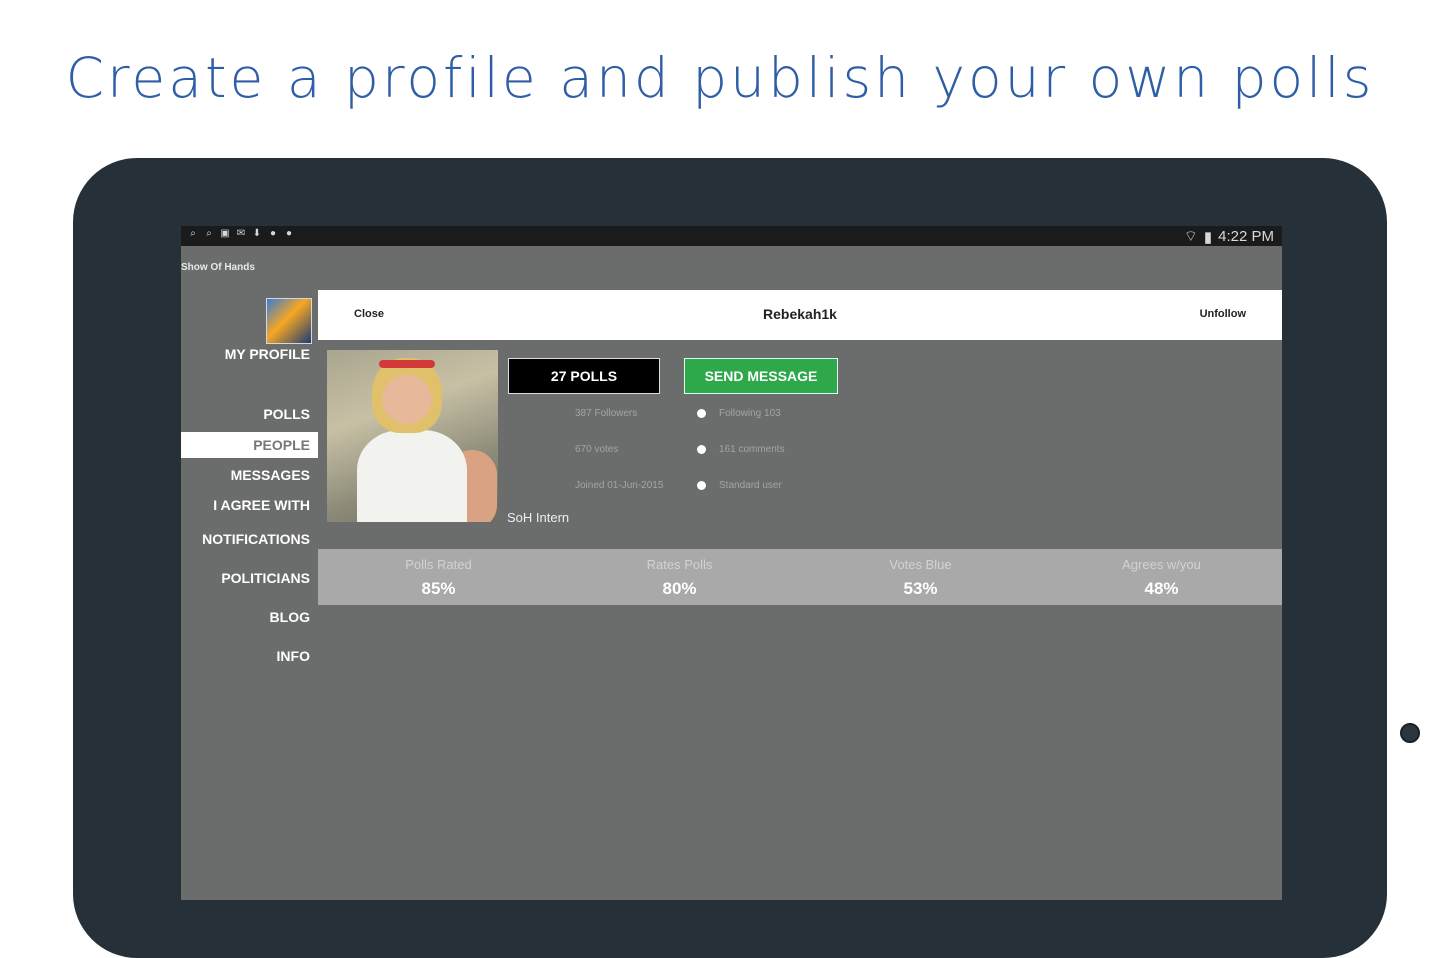 This screenshot has height=958, width=1440. I want to click on panel-header: Close Rebekah1k Unfollow, so click(800, 315).